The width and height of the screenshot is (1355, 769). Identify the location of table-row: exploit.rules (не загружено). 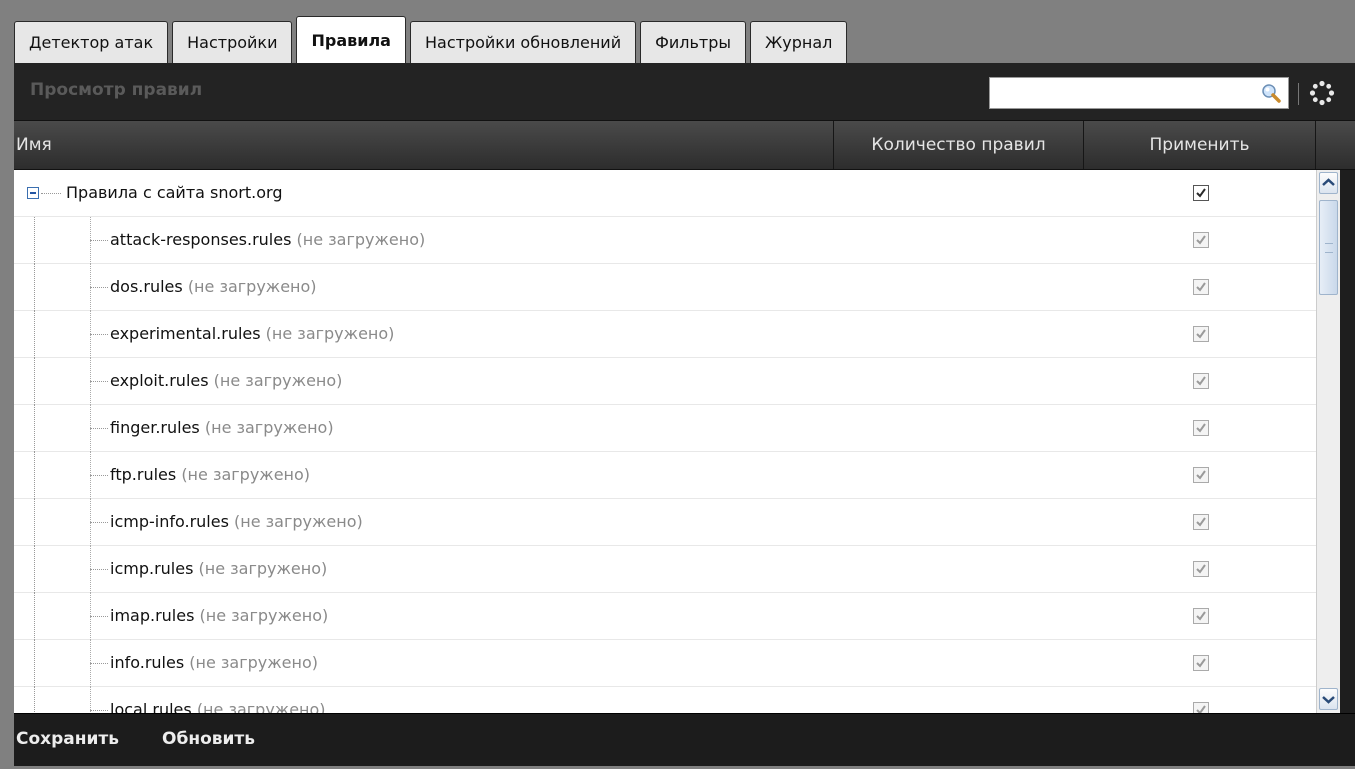
(665, 381).